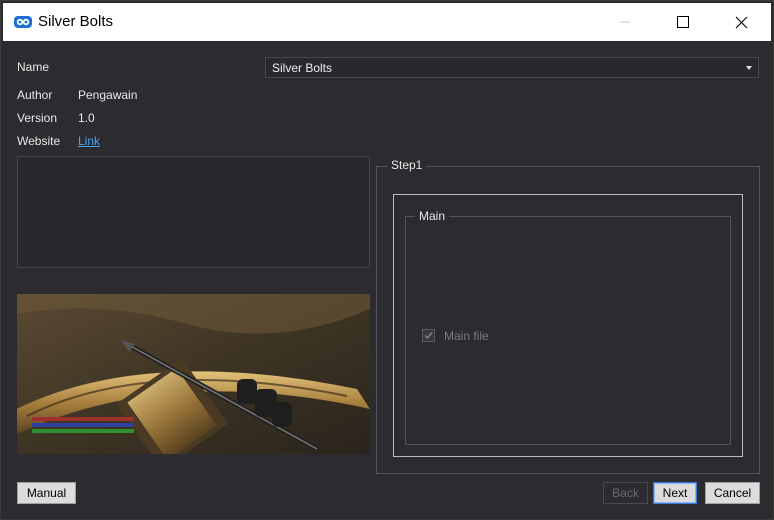  I want to click on name-select-value: Silver Bolts, so click(302, 68).